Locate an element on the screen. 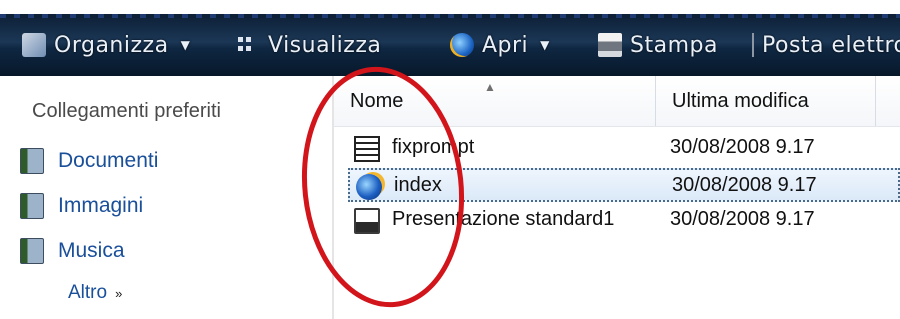  more-label: Altro is located at coordinates (88, 292).